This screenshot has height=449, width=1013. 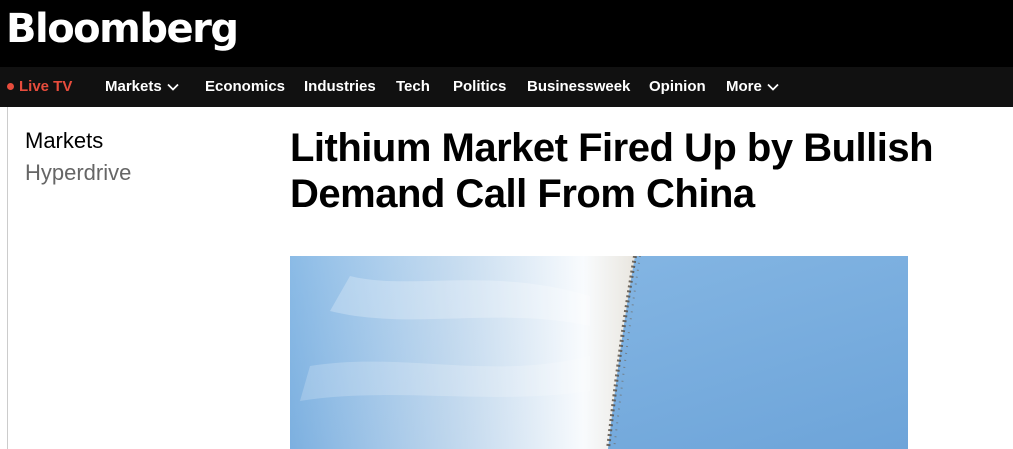 I want to click on nav-tech-label: Tech, so click(x=413, y=86).